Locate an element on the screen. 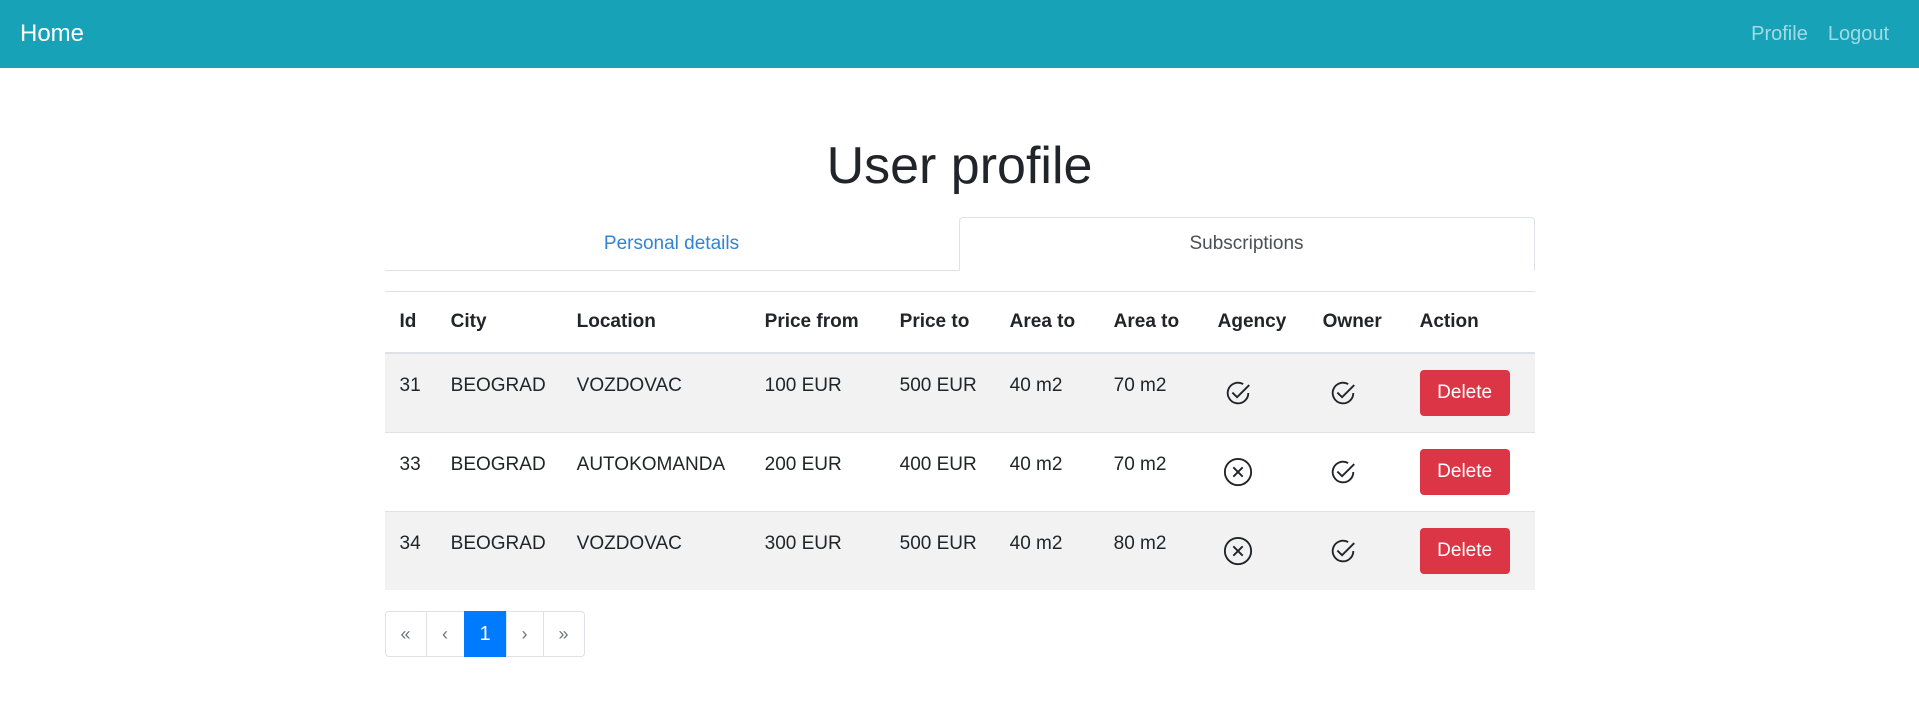 The height and width of the screenshot is (704, 1919). page-next-button: › is located at coordinates (524, 634).